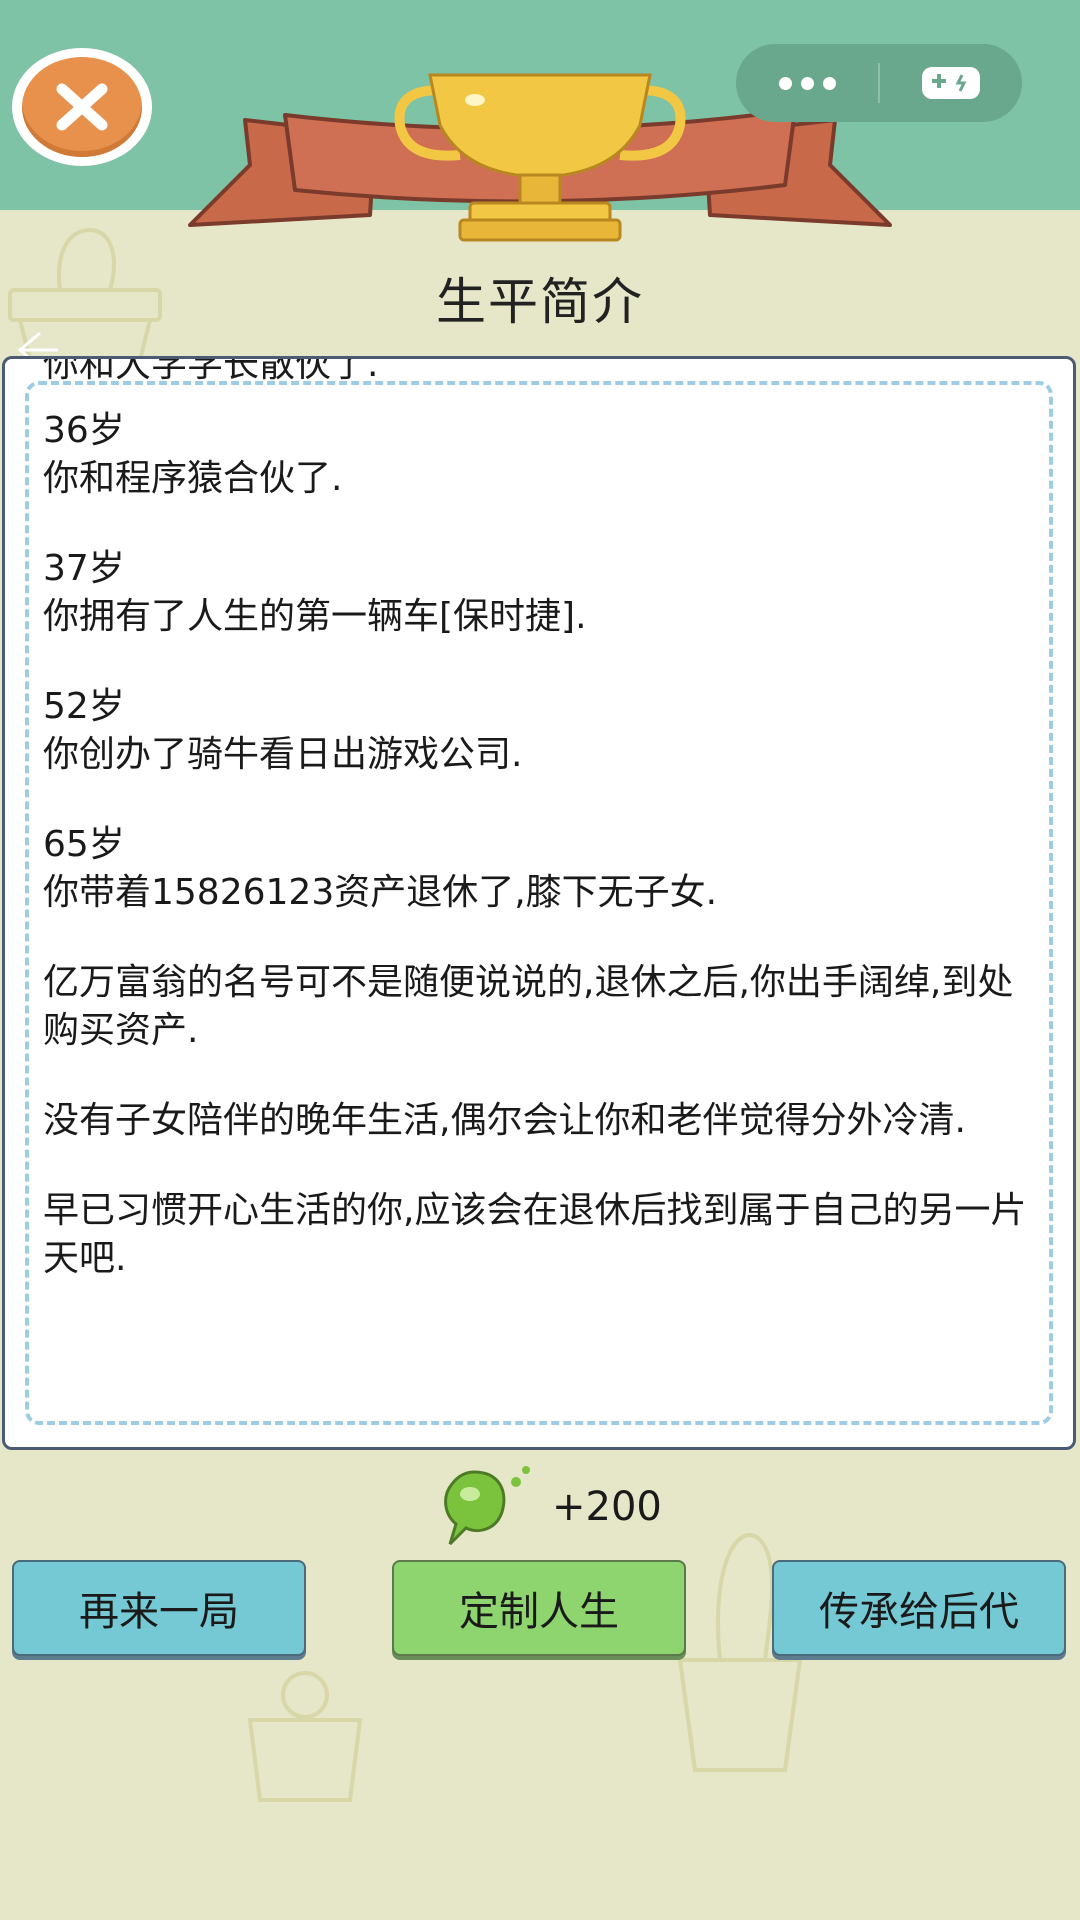 This screenshot has height=1920, width=1080. What do you see at coordinates (211, 372) in the screenshot?
I see `partial-bio-line: 你和大学学长散伙了.` at bounding box center [211, 372].